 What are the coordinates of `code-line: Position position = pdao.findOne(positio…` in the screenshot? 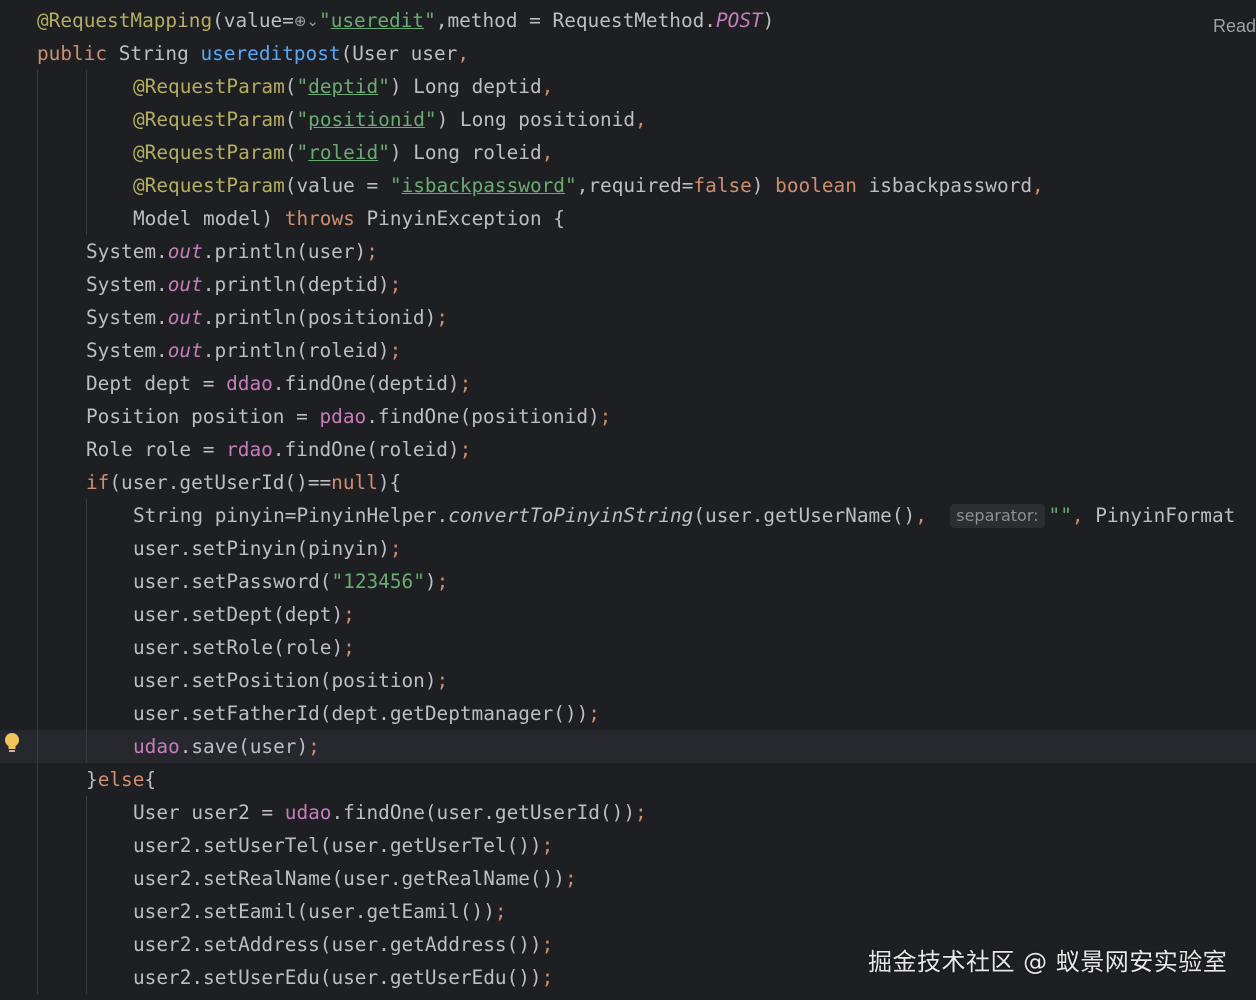 It's located at (628, 416).